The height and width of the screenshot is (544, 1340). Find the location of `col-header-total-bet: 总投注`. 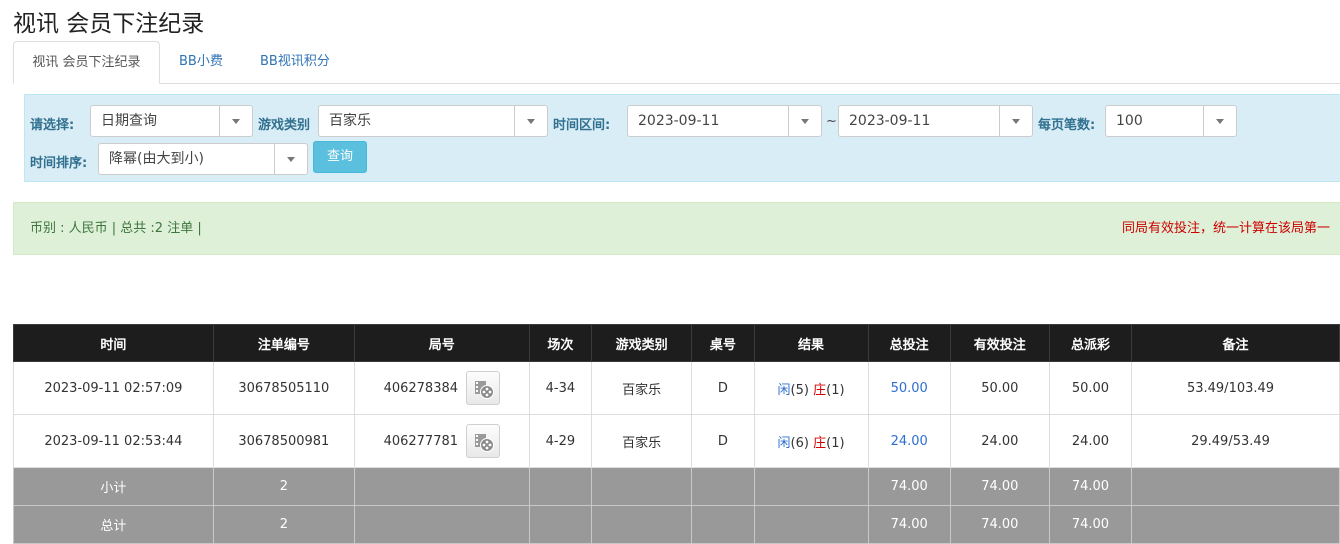

col-header-total-bet: 总投注 is located at coordinates (909, 343).